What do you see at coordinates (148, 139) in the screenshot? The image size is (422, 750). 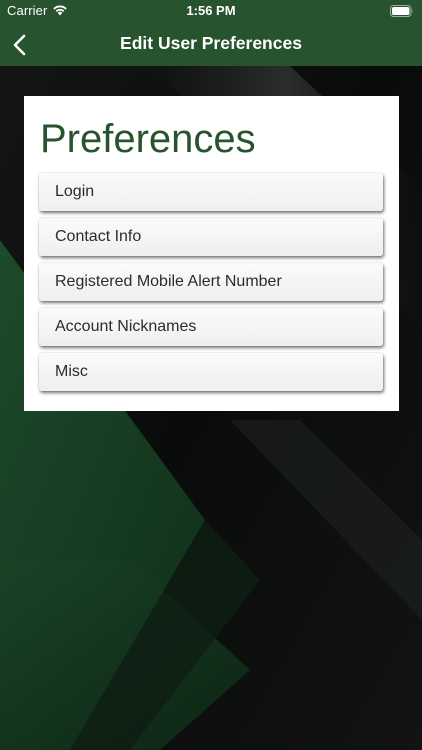 I see `preferences-heading: Preferences` at bounding box center [148, 139].